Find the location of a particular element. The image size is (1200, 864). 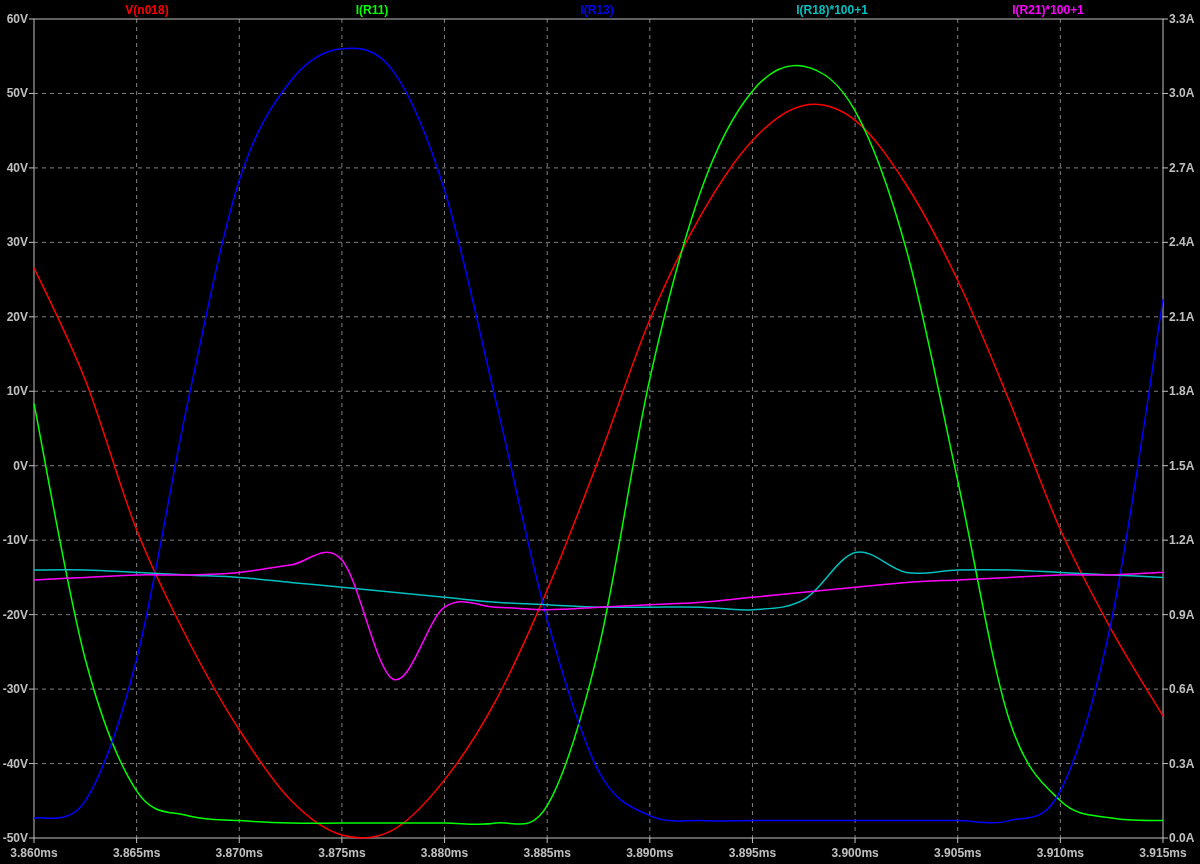

axis-tick-label: 3.860ms is located at coordinates (34, 853).